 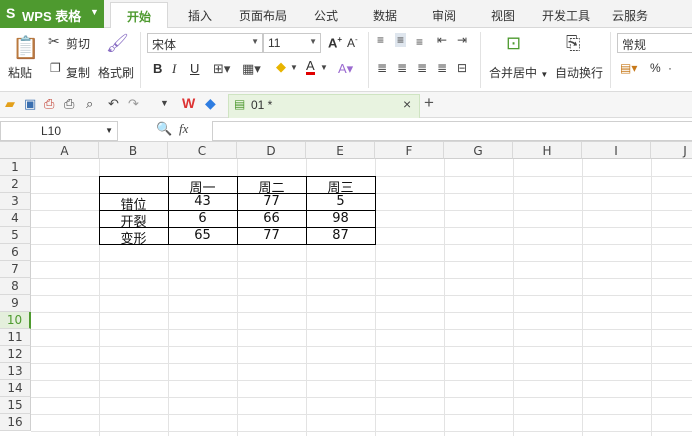 I want to click on tab-formulas: 公式, so click(x=326, y=15).